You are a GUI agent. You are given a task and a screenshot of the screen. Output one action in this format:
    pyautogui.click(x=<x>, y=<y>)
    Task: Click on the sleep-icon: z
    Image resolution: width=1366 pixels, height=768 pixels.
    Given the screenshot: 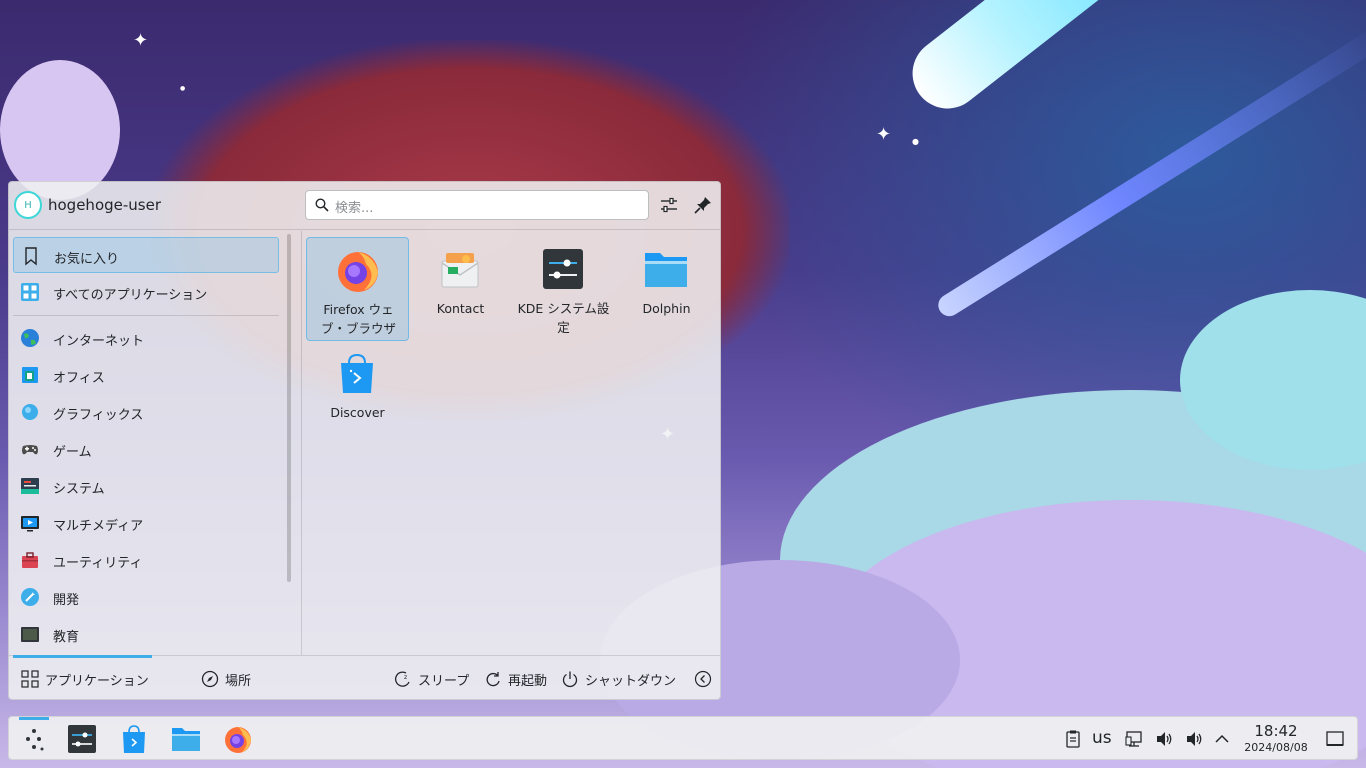 What is the action you would take?
    pyautogui.click(x=402, y=679)
    